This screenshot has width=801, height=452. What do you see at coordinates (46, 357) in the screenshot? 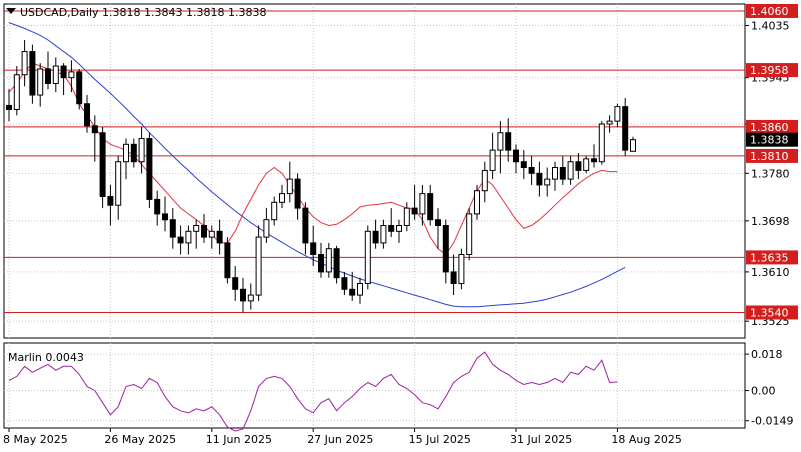
I see `indicator-header: Marlin 0.0043` at bounding box center [46, 357].